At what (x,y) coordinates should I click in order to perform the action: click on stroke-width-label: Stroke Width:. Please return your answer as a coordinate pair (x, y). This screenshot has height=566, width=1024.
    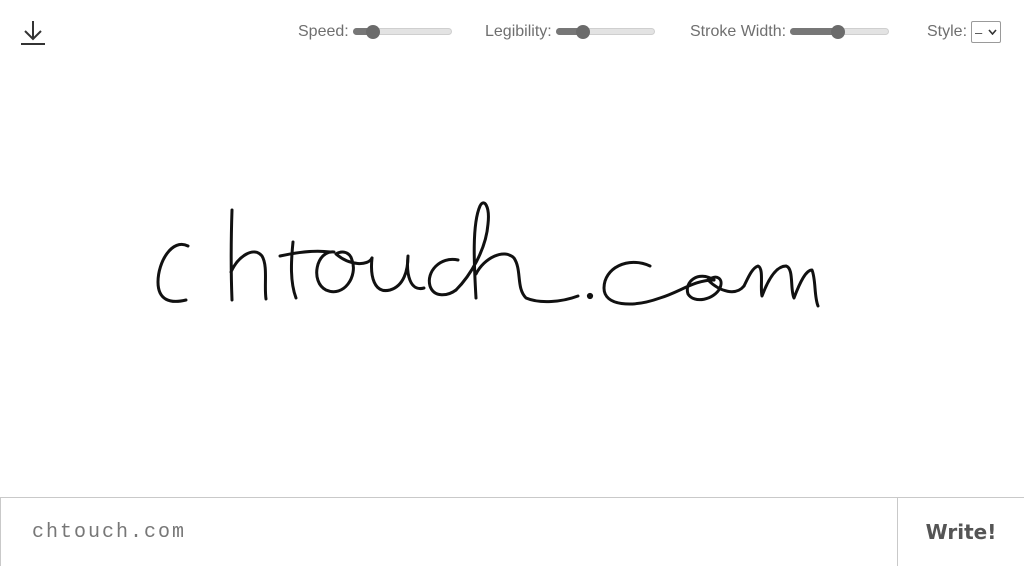
    Looking at the image, I should click on (738, 31).